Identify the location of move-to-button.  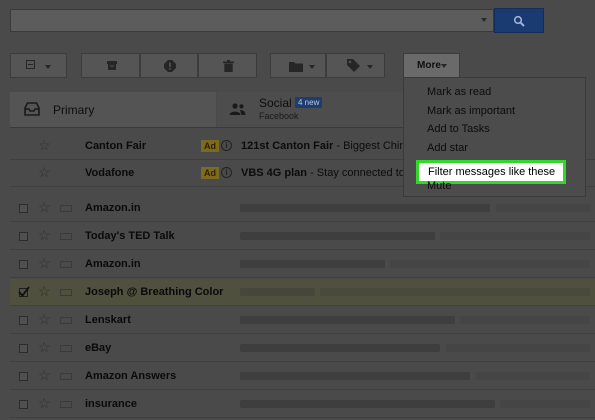
(298, 65).